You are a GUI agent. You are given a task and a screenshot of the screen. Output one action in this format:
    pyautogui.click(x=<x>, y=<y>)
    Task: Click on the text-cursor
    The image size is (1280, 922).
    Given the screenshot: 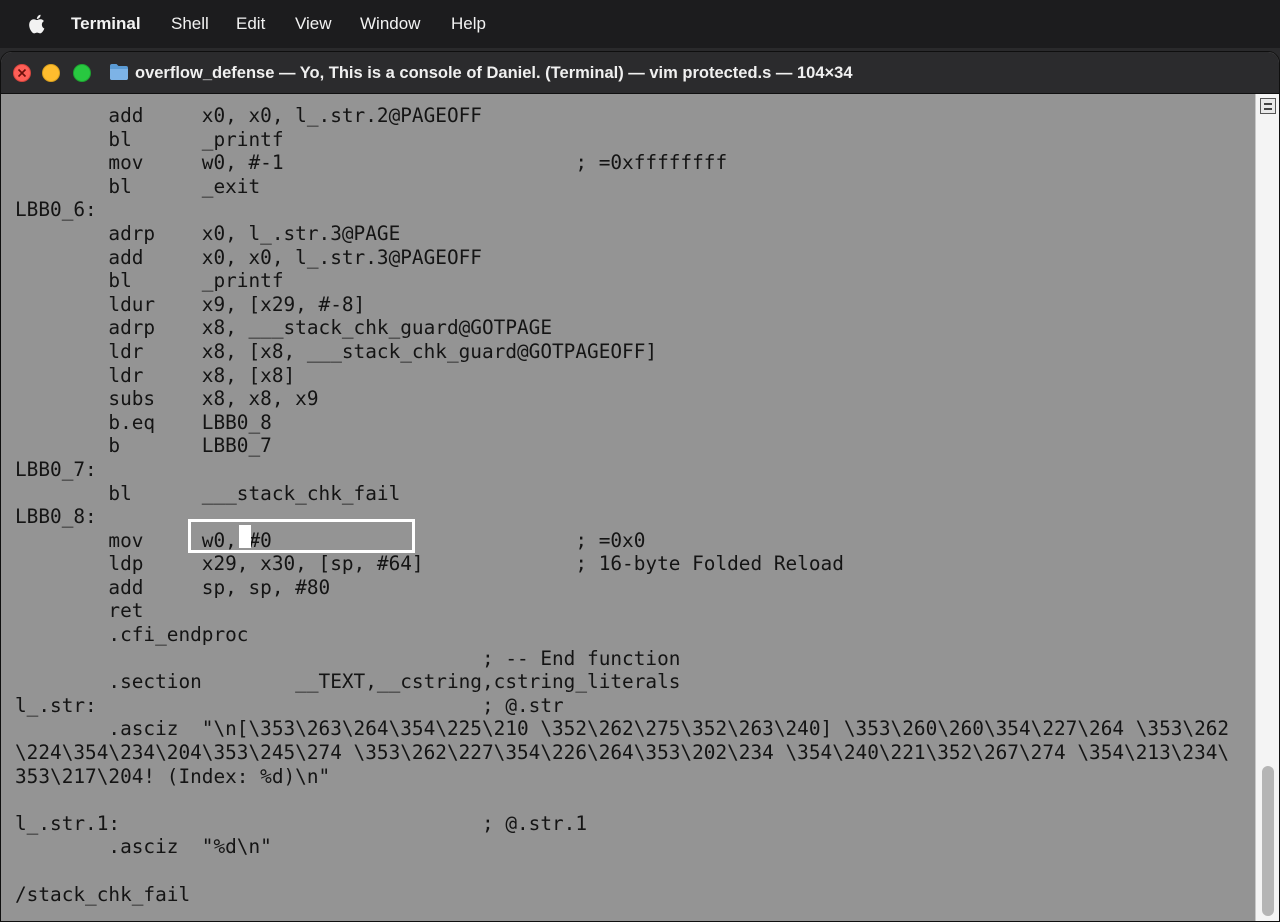 What is the action you would take?
    pyautogui.click(x=245, y=536)
    